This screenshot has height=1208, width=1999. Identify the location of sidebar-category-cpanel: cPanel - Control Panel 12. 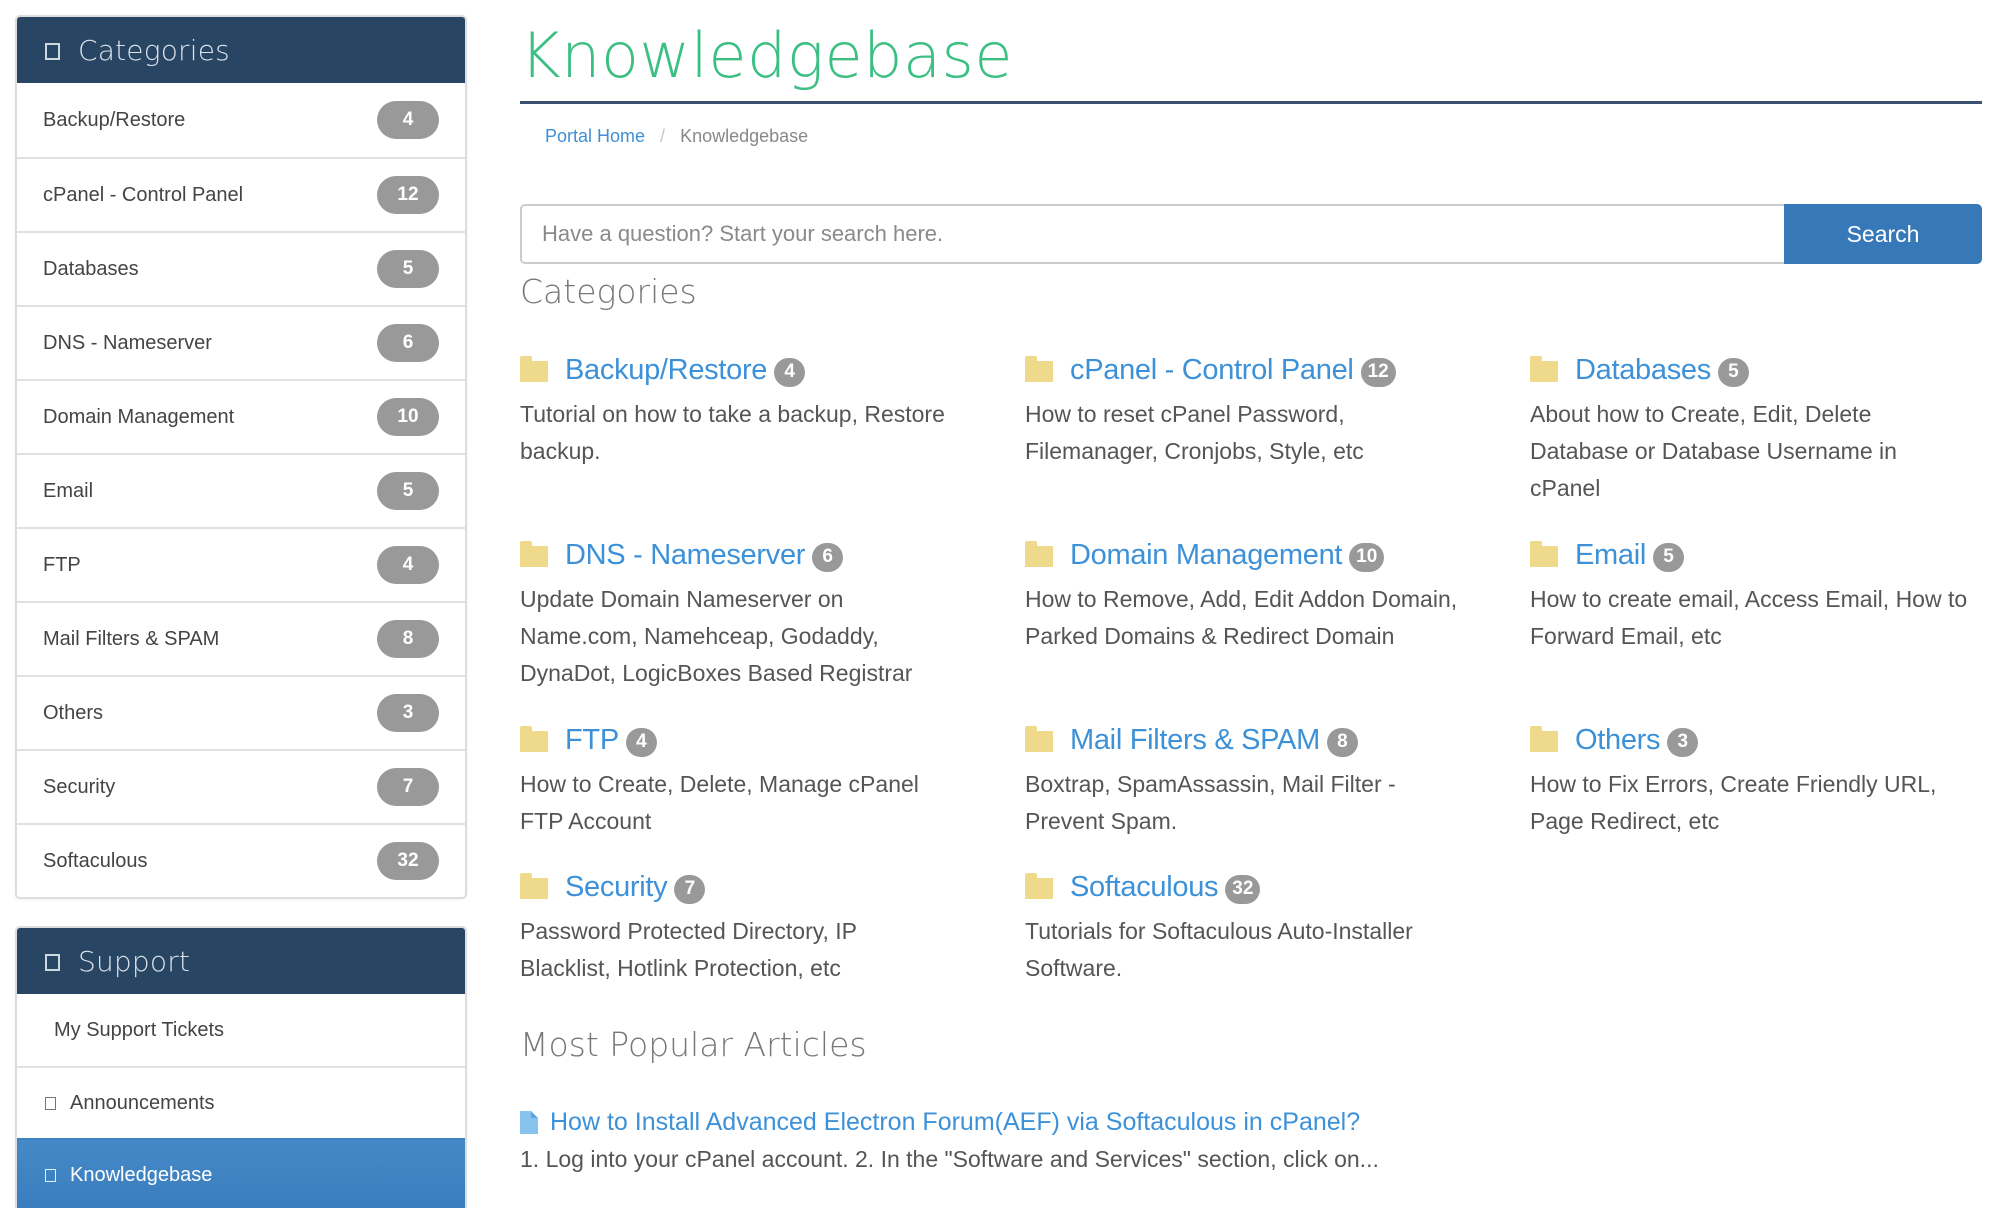
(241, 194).